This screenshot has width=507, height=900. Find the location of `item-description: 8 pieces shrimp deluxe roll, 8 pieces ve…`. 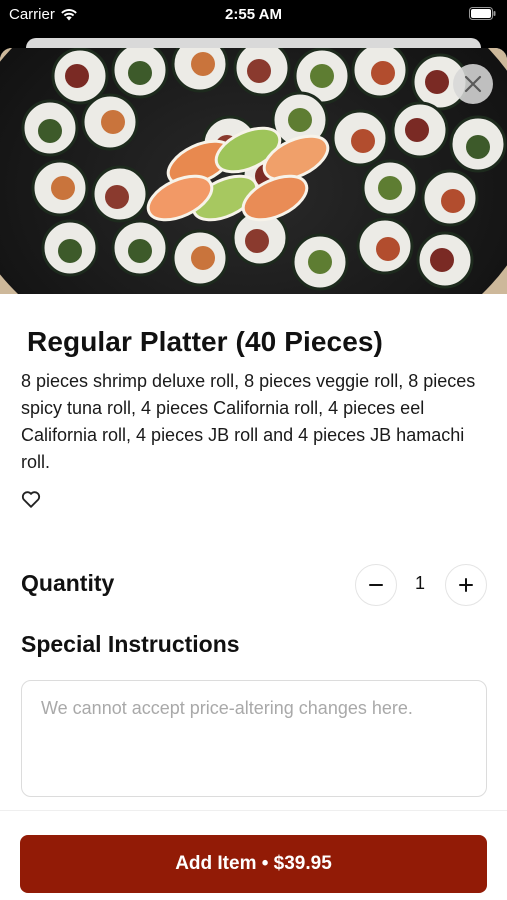

item-description: 8 pieces shrimp deluxe roll, 8 pieces ve… is located at coordinates (248, 421).